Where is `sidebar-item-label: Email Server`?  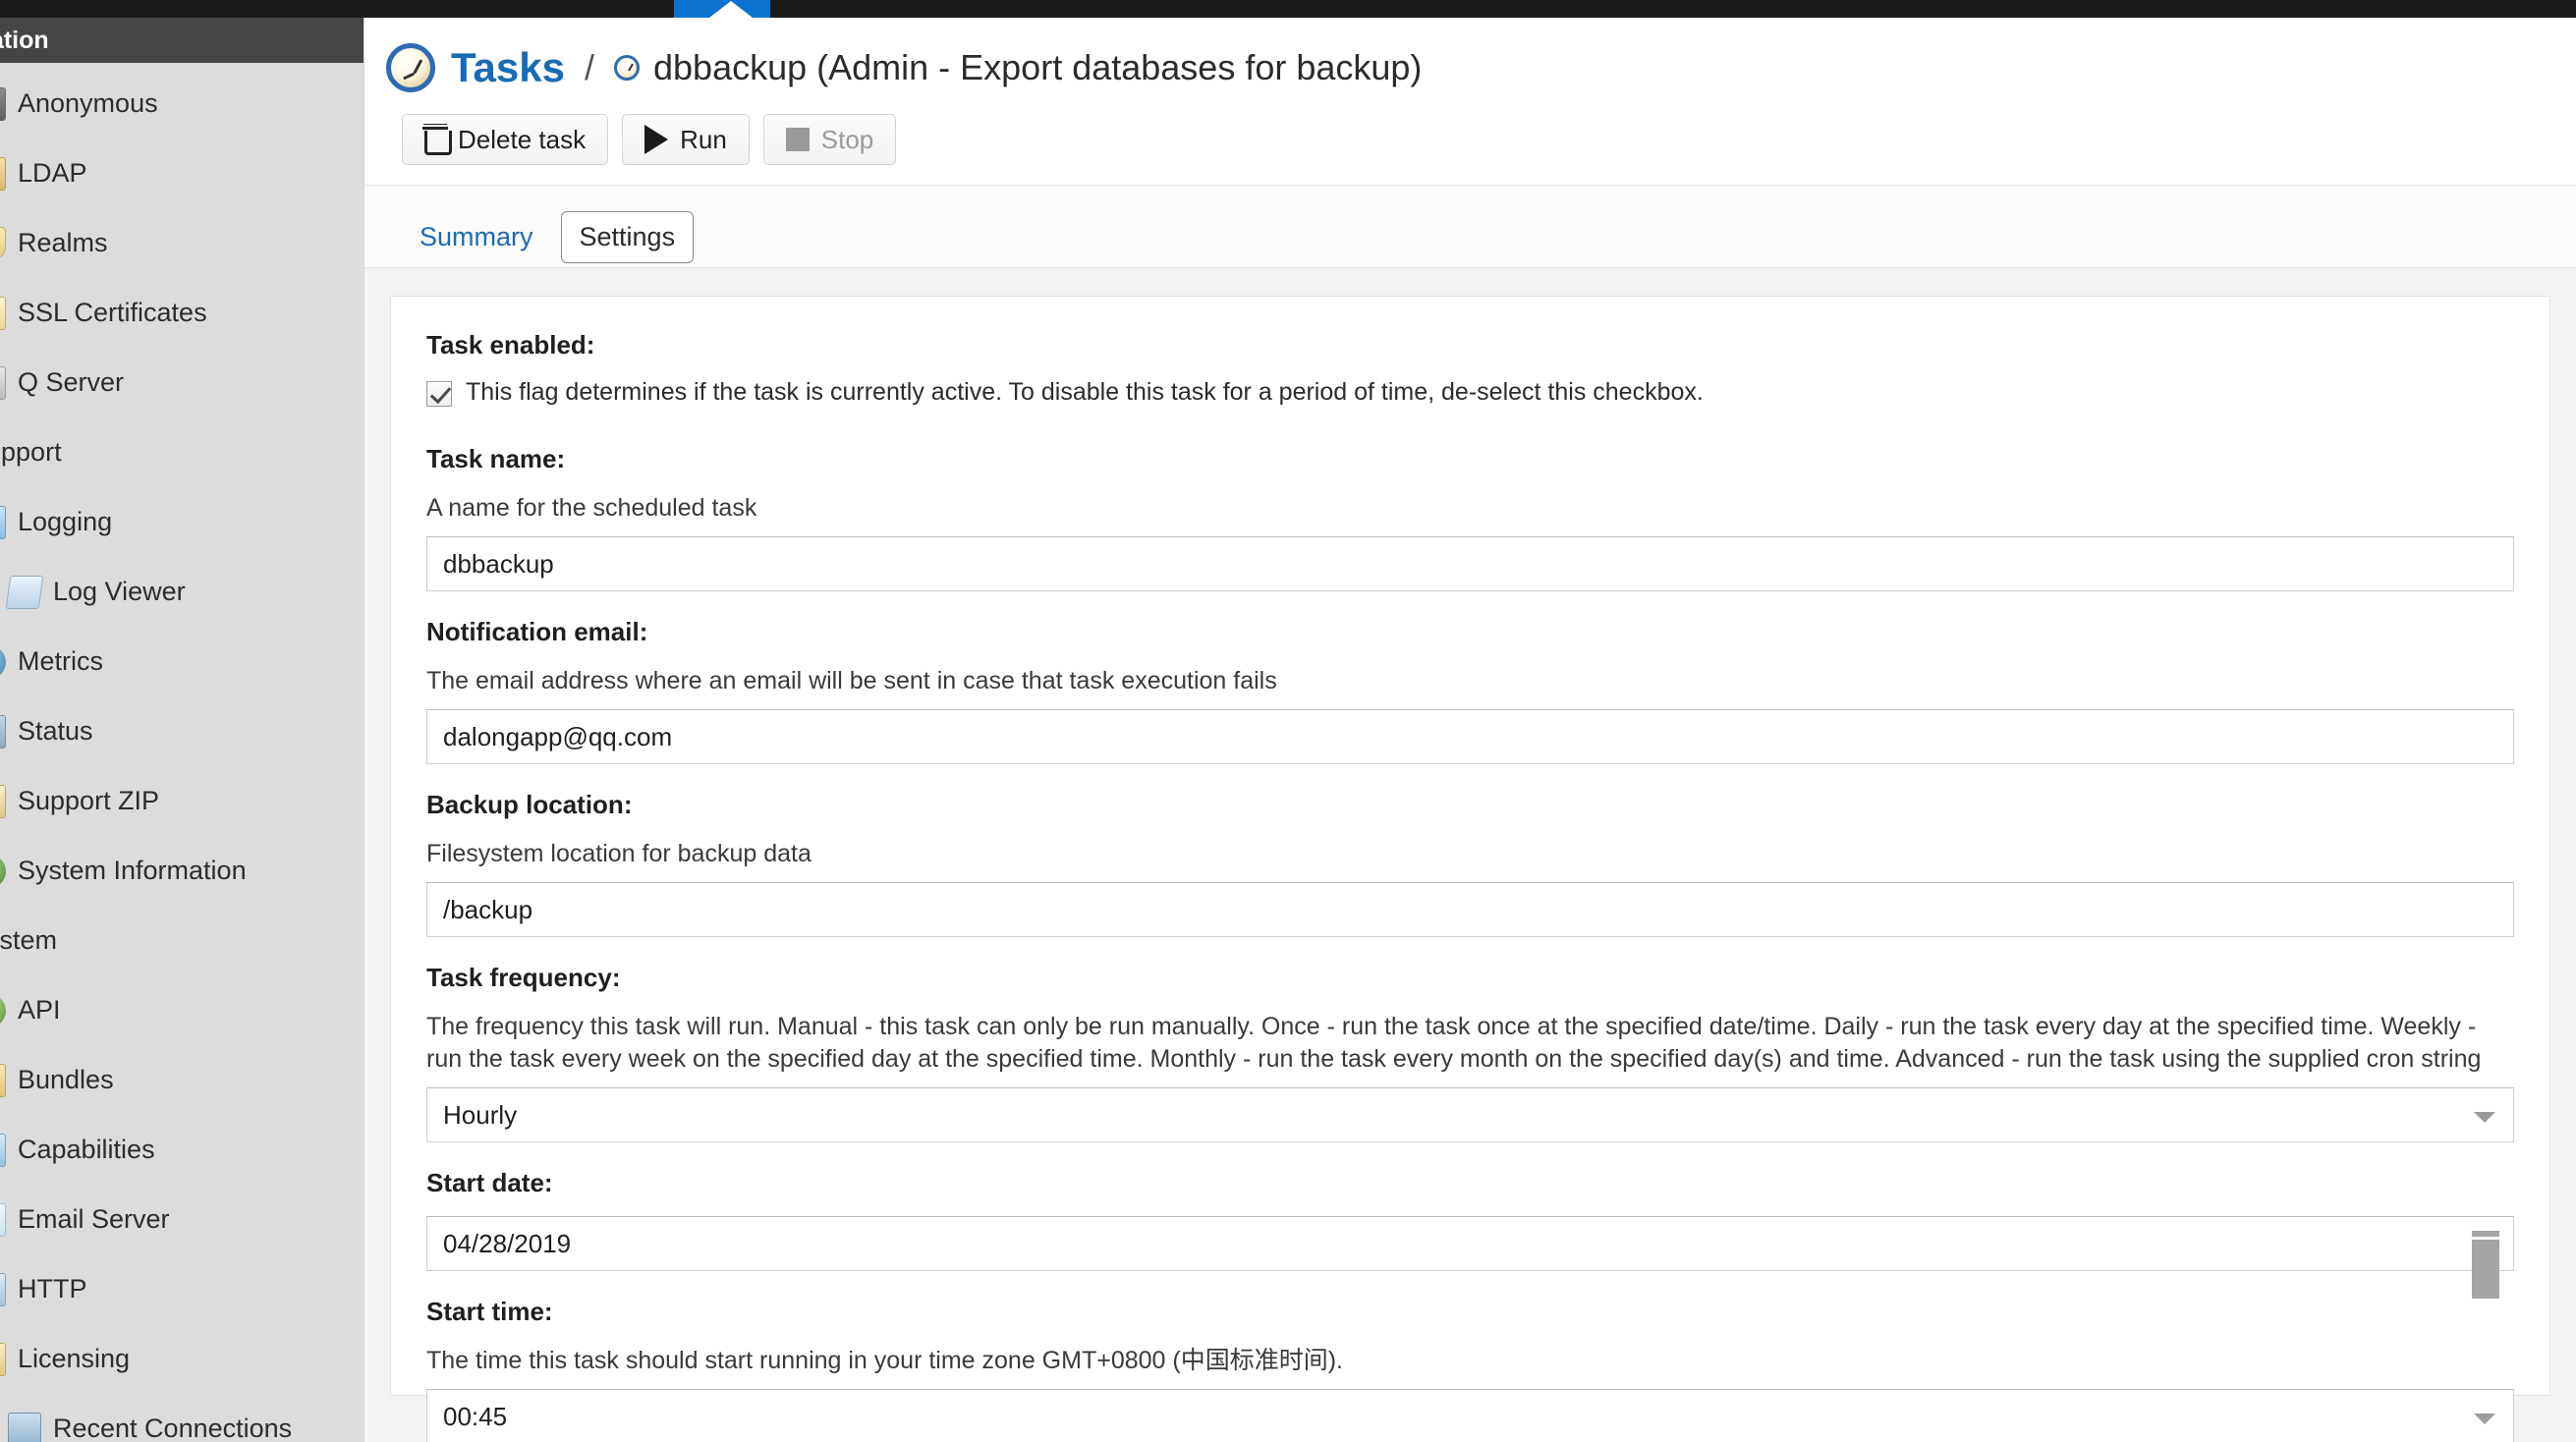
sidebar-item-label: Email Server is located at coordinates (94, 1219).